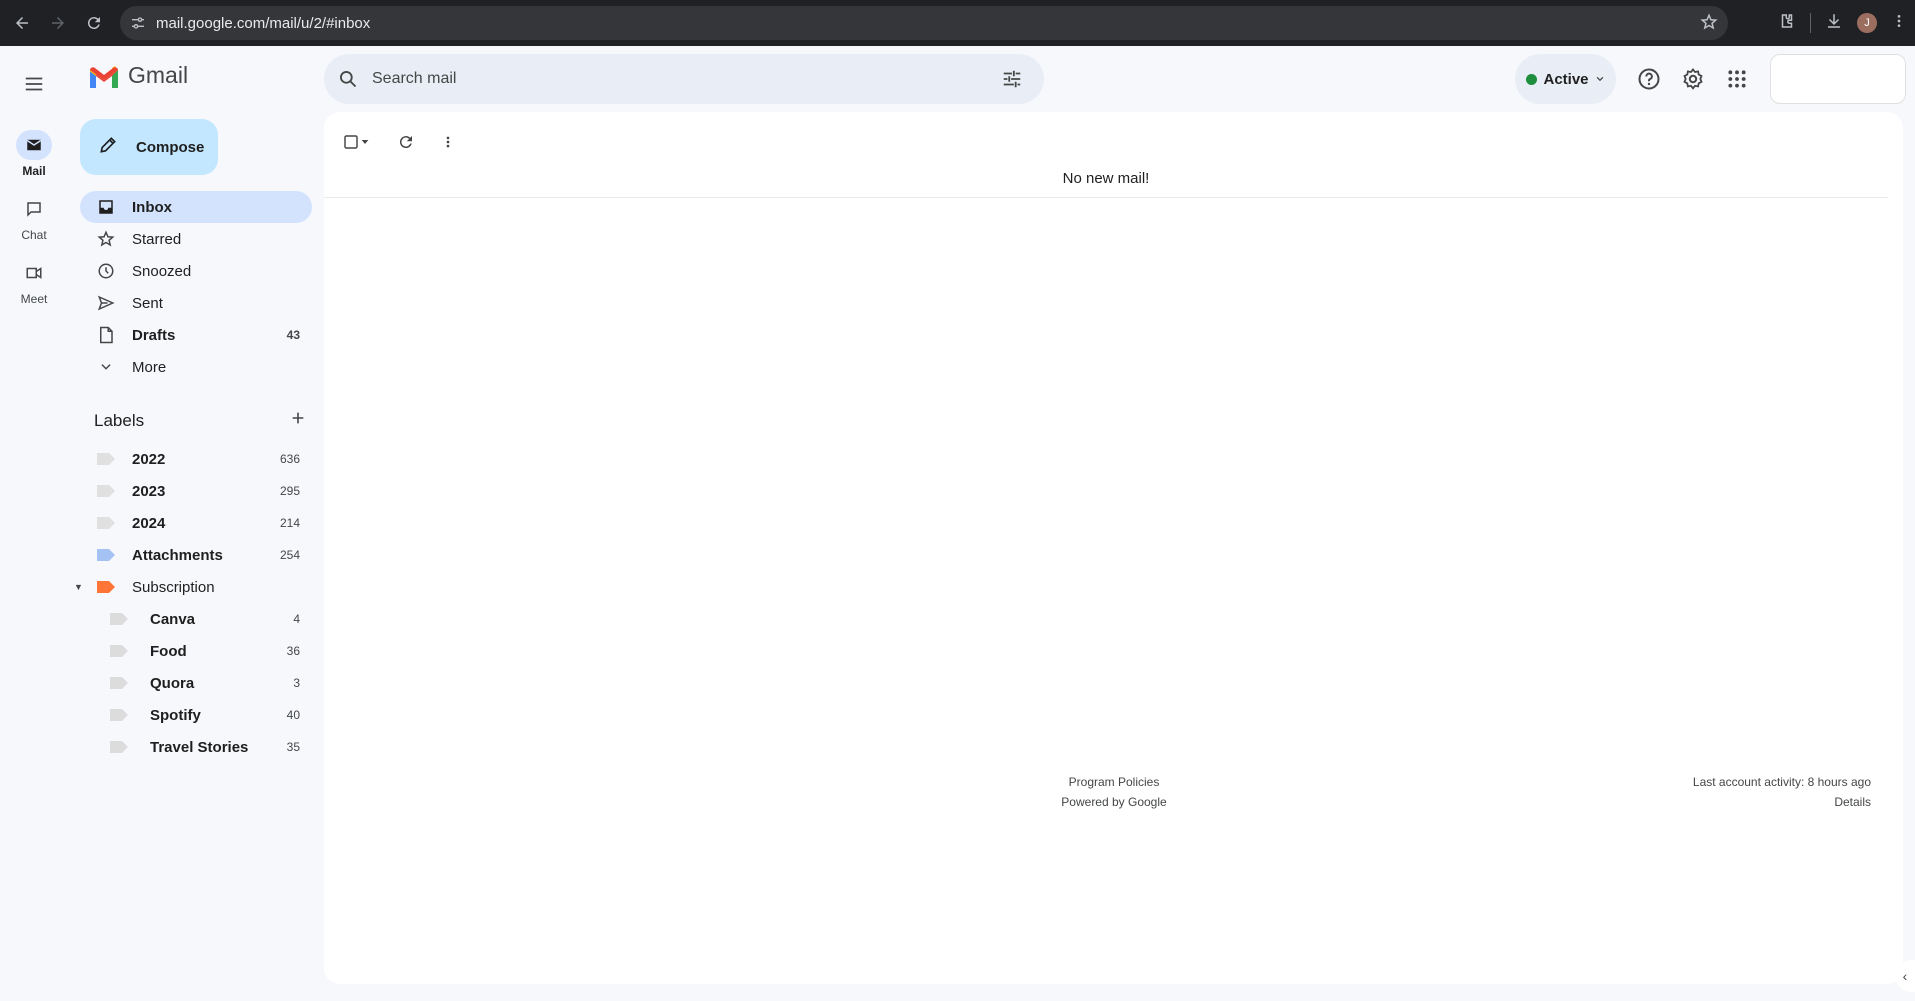 This screenshot has width=1915, height=1001. What do you see at coordinates (263, 23) in the screenshot?
I see `url-text: mail.google.com/mail/u/2/#inbox` at bounding box center [263, 23].